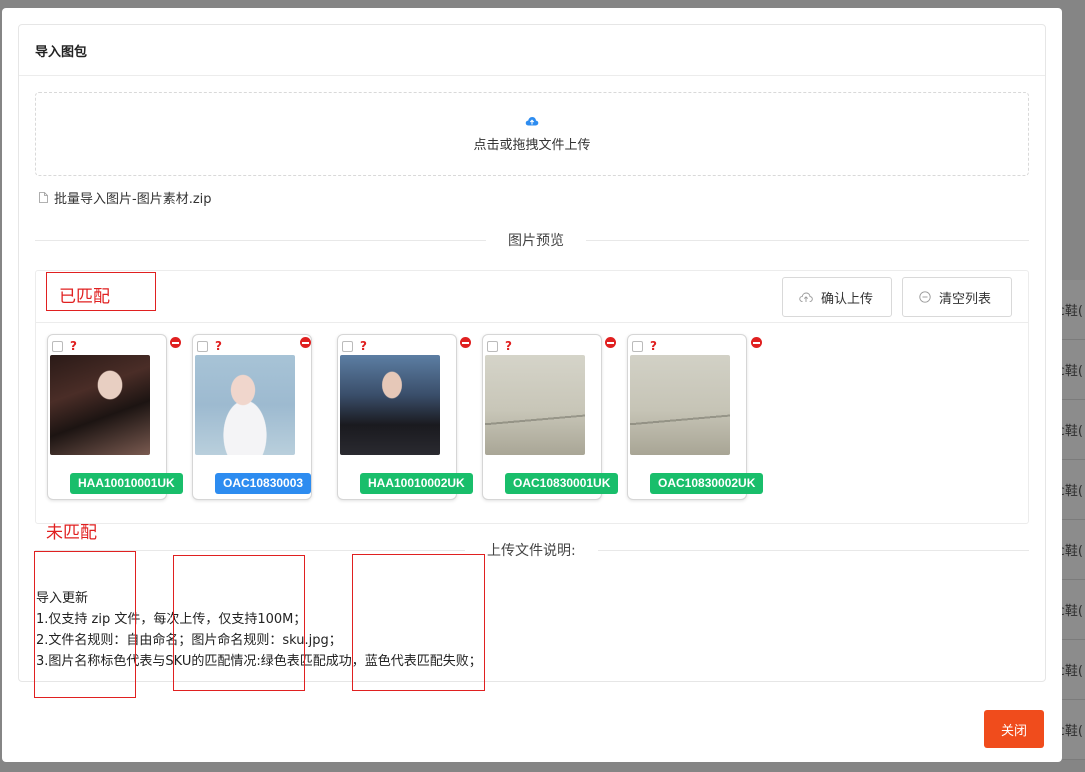 The width and height of the screenshot is (1085, 772). Describe the element at coordinates (965, 299) in the screenshot. I see `clear-list-label: 清空列表` at that location.